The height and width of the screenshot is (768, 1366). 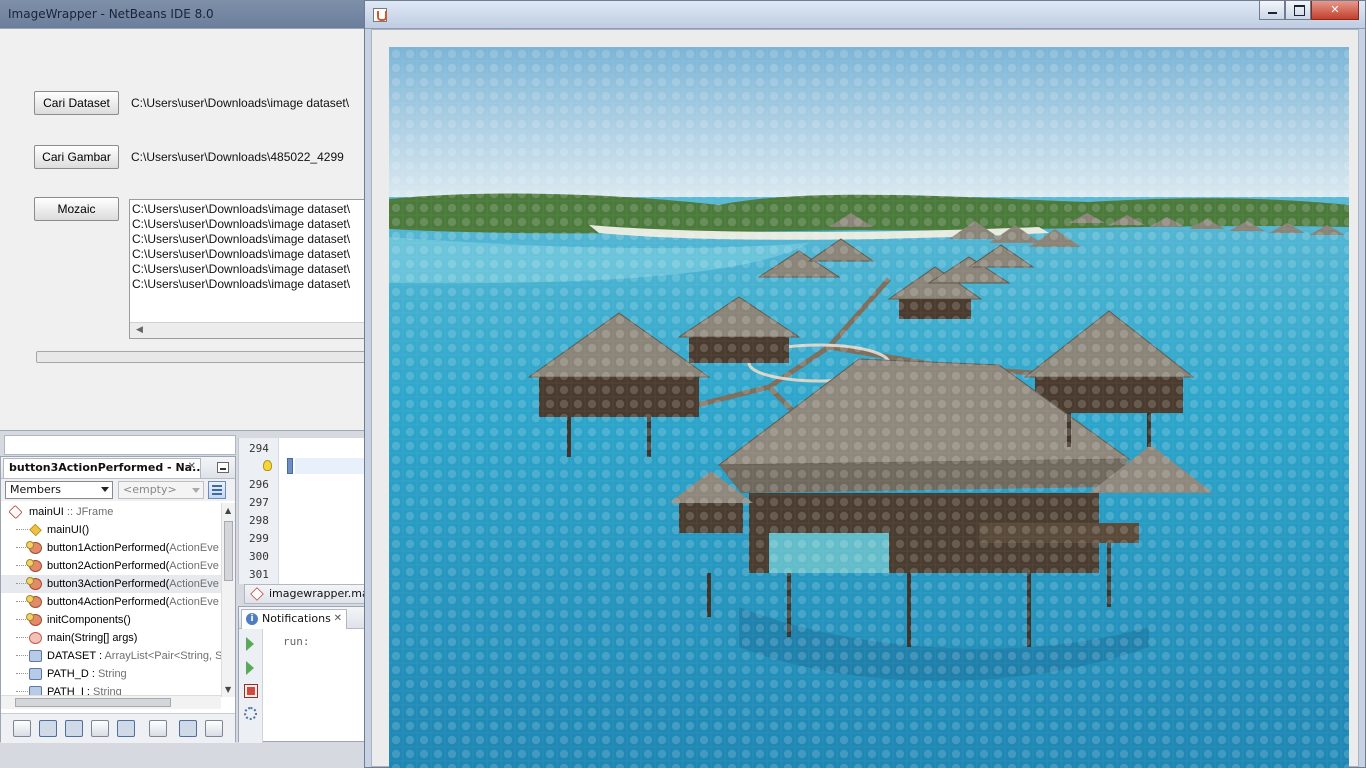 What do you see at coordinates (120, 445) in the screenshot?
I see `ide-search-field` at bounding box center [120, 445].